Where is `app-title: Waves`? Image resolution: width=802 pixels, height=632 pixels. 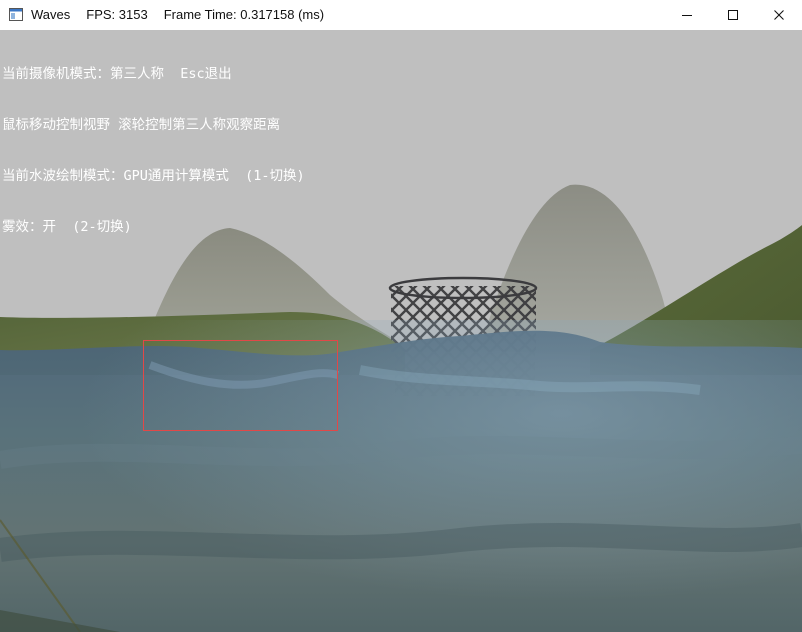 app-title: Waves is located at coordinates (51, 14).